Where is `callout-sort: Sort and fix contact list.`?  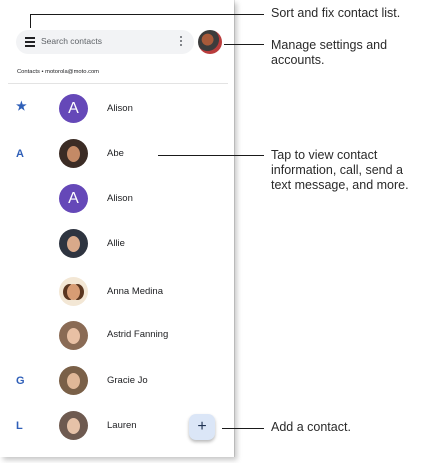
callout-sort: Sort and fix contact list. is located at coordinates (336, 13).